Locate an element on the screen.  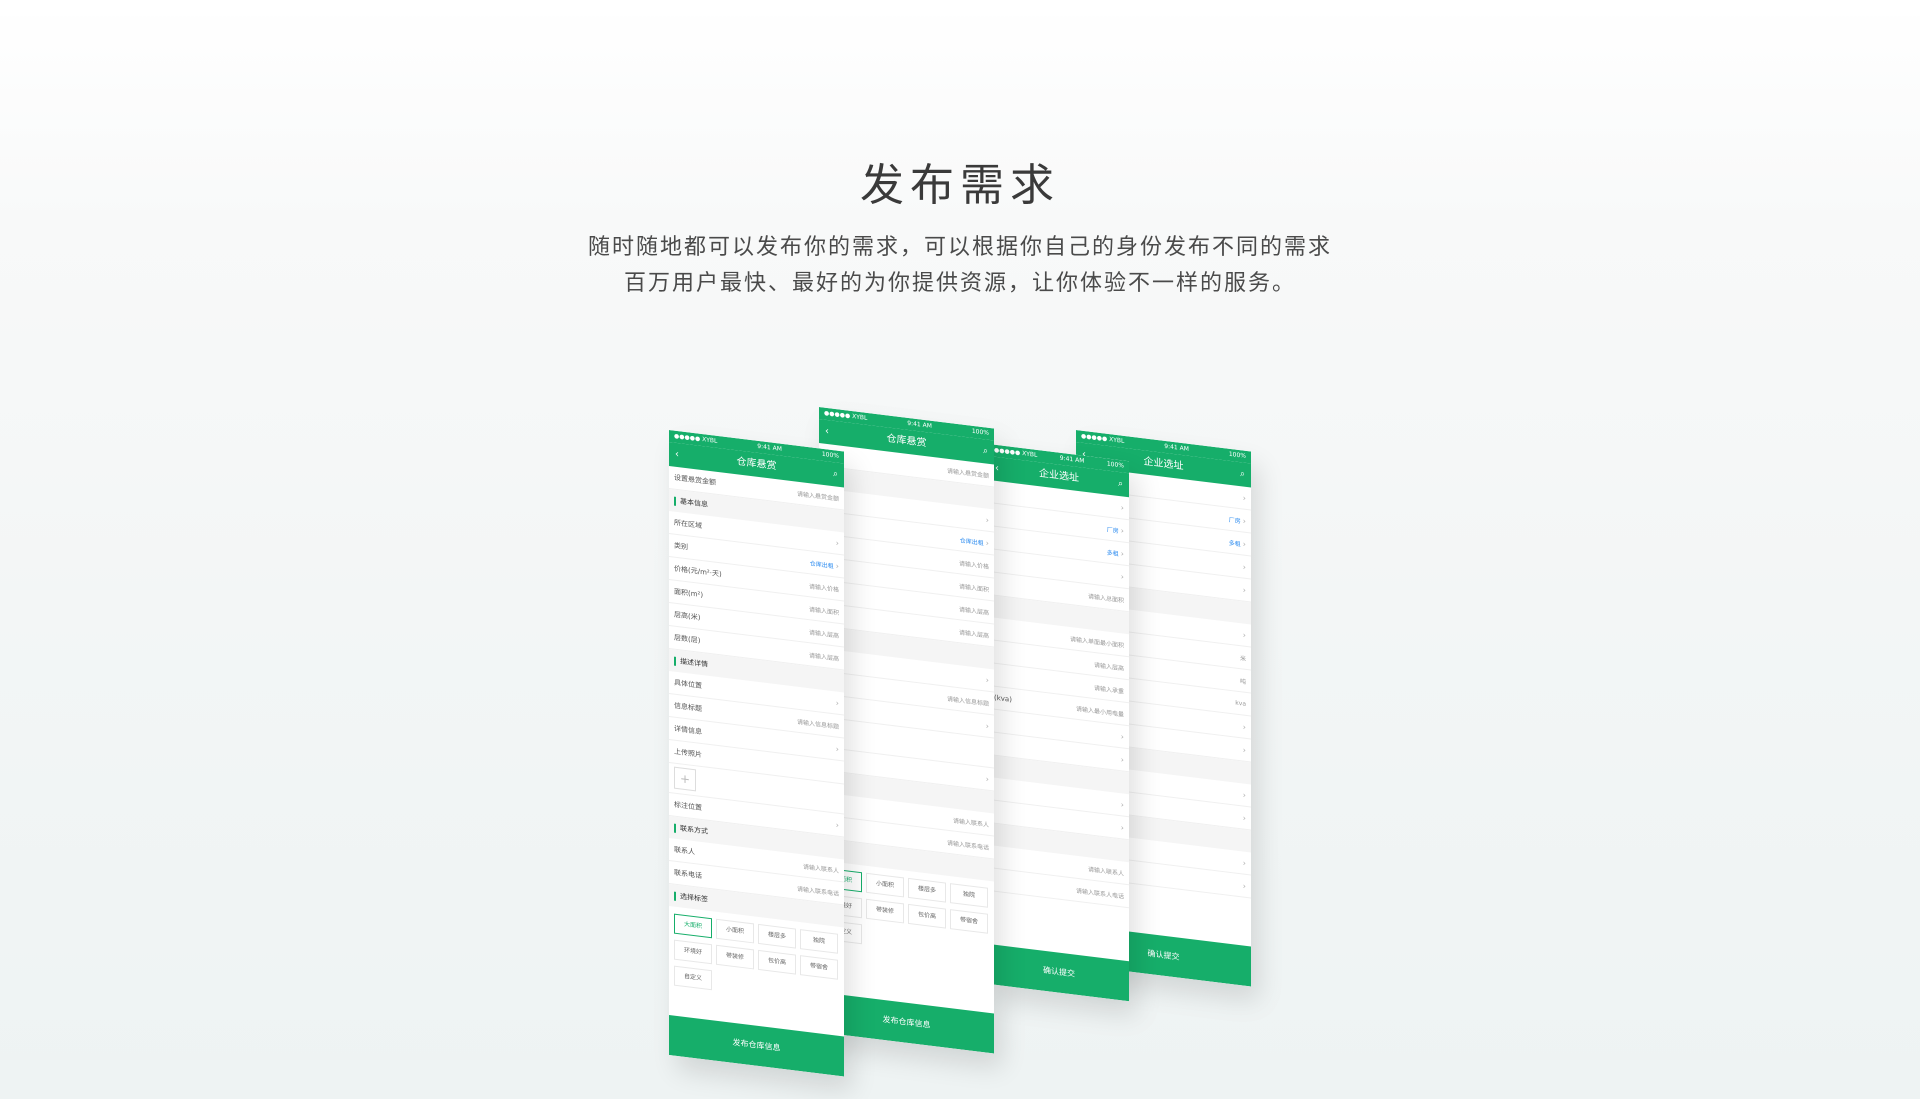
screen-title: 仓库悬赏 is located at coordinates (906, 441).